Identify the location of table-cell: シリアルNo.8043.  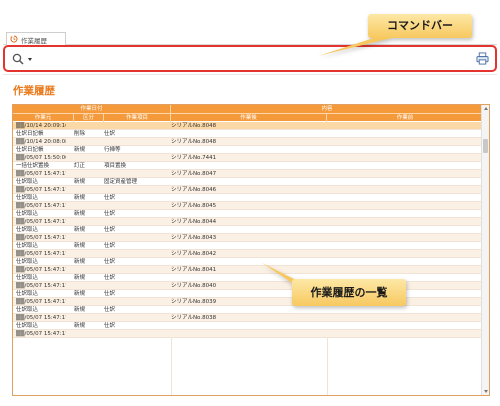
(194, 238).